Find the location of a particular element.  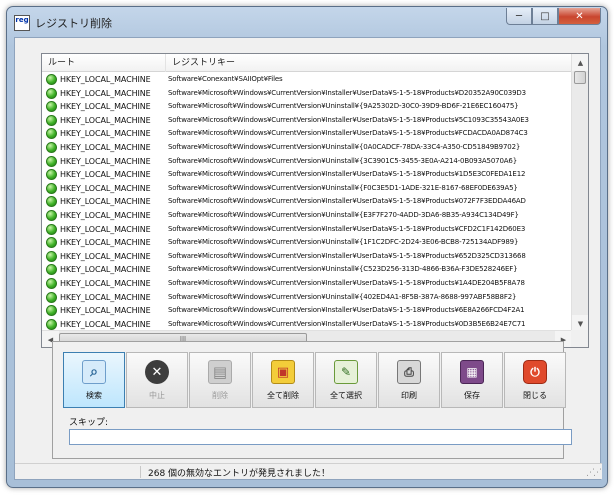

window-title: レジストリ削除 is located at coordinates (73, 23).